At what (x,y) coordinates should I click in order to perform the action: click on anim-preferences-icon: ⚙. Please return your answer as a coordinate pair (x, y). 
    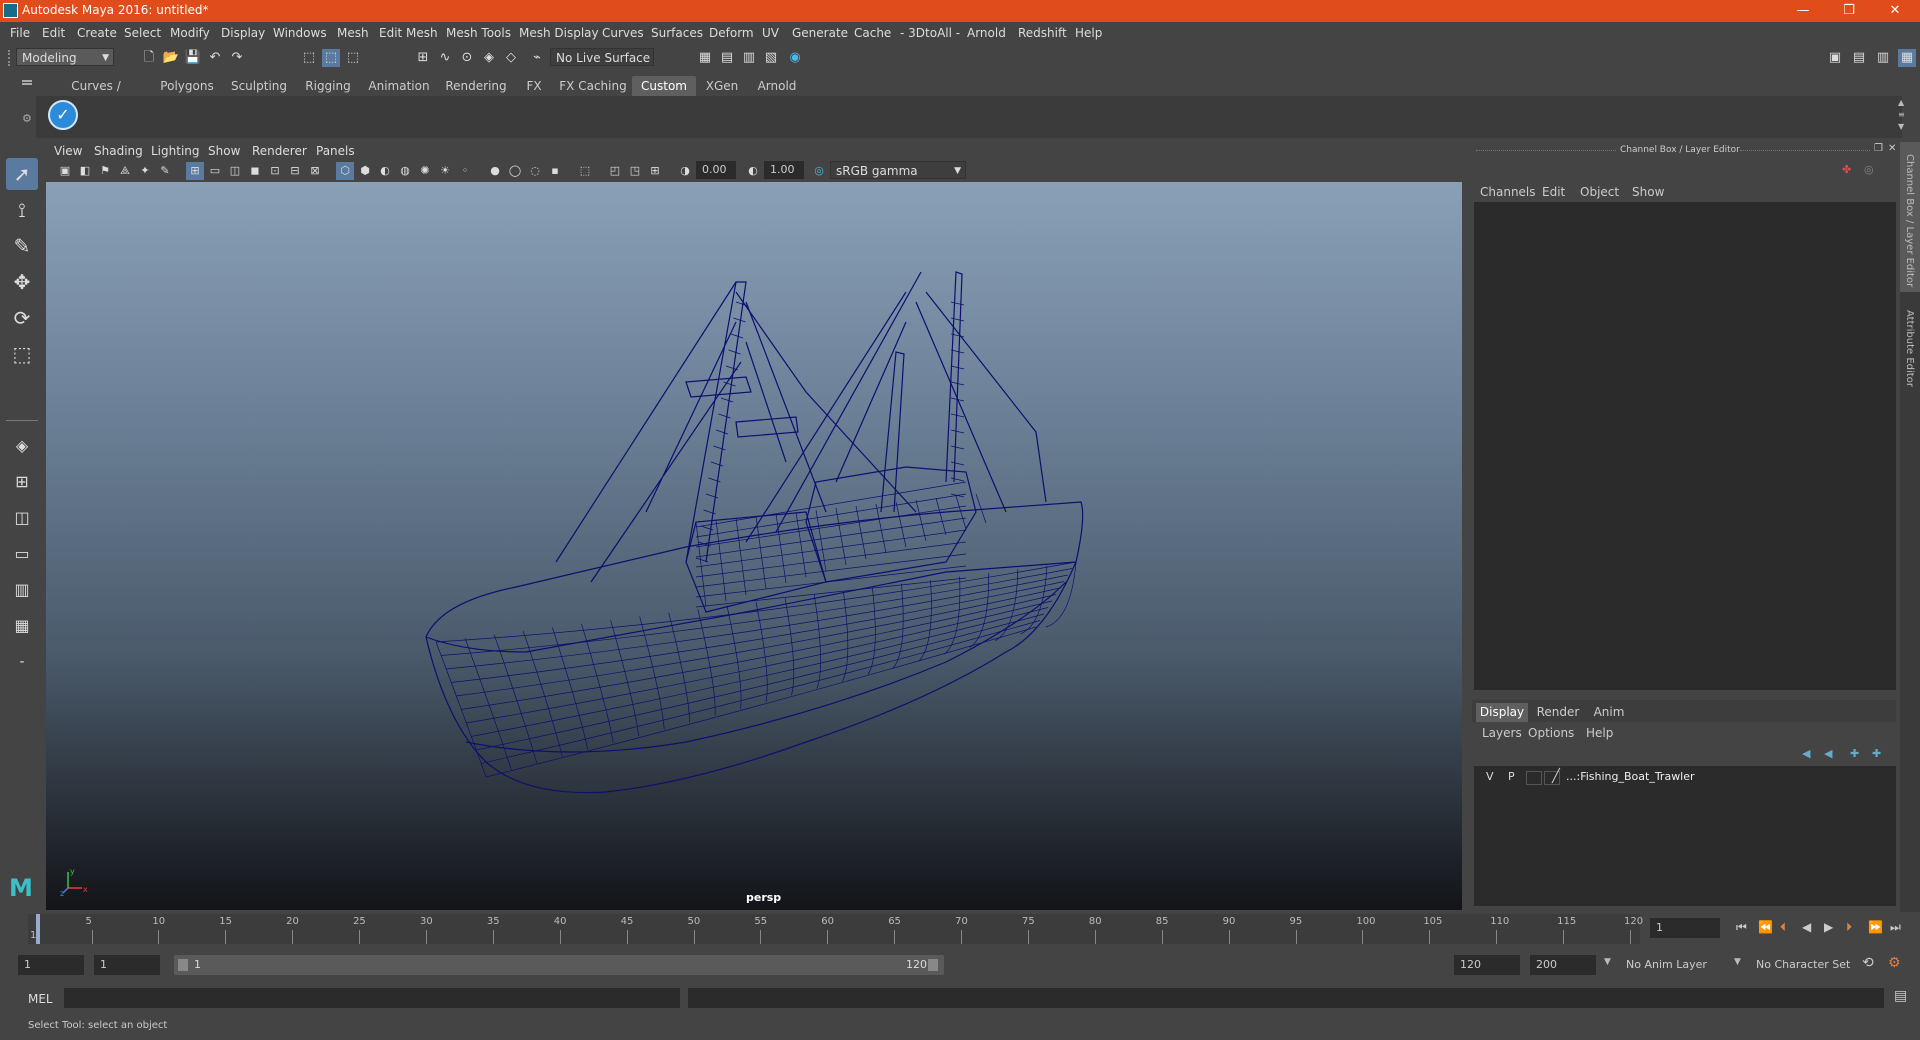
    Looking at the image, I should click on (1894, 963).